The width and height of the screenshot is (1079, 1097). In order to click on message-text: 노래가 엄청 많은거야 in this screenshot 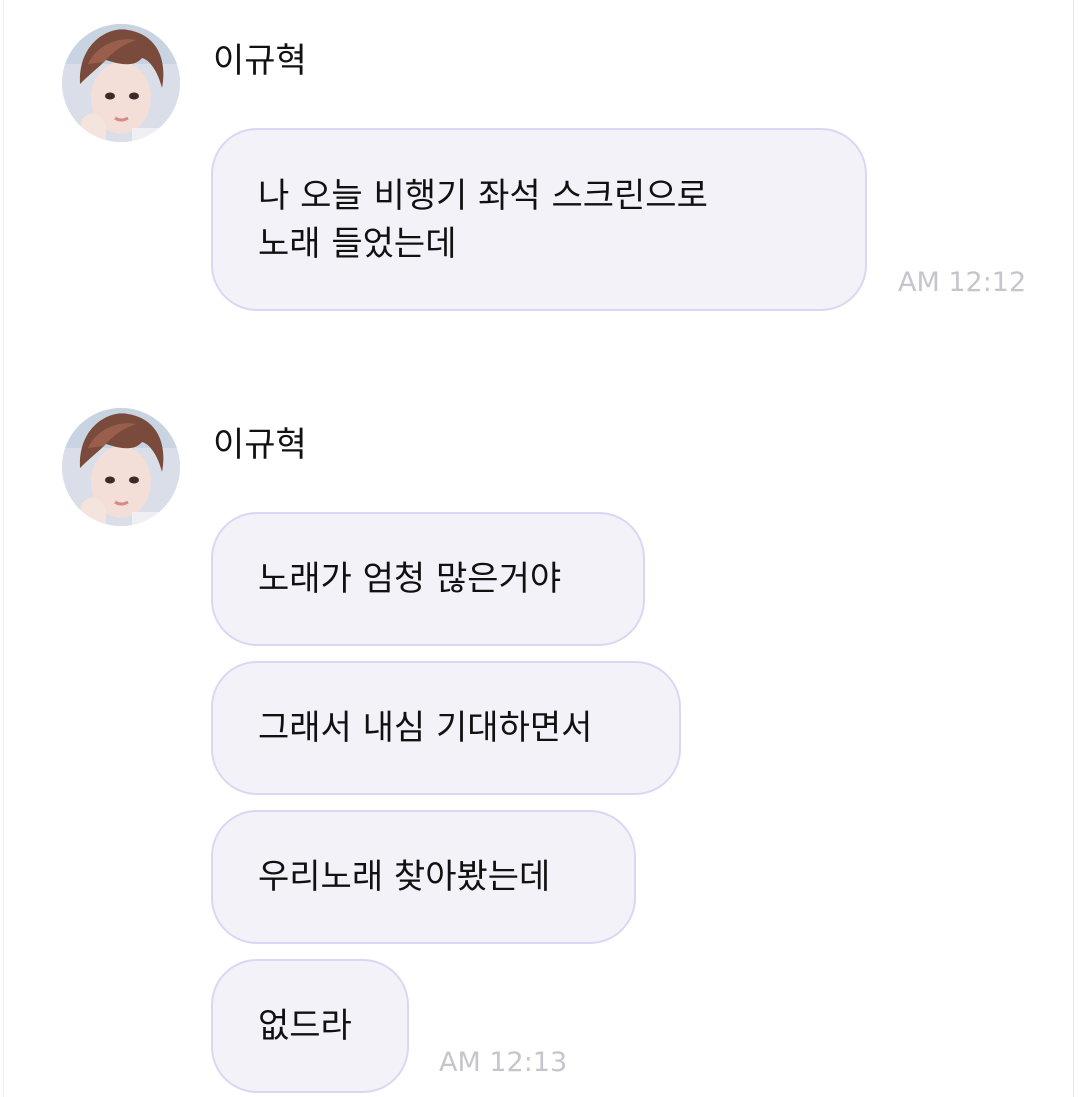, I will do `click(410, 579)`.